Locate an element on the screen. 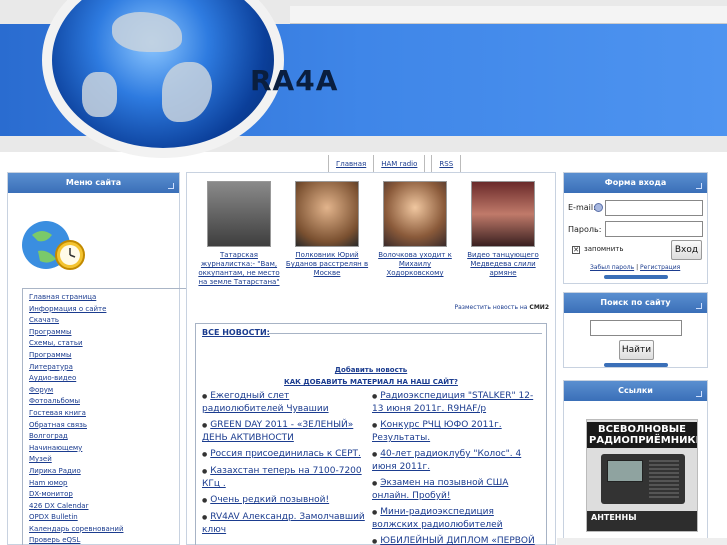 This screenshot has width=727, height=545. menu-item: Схемы, статьи is located at coordinates (107, 344).